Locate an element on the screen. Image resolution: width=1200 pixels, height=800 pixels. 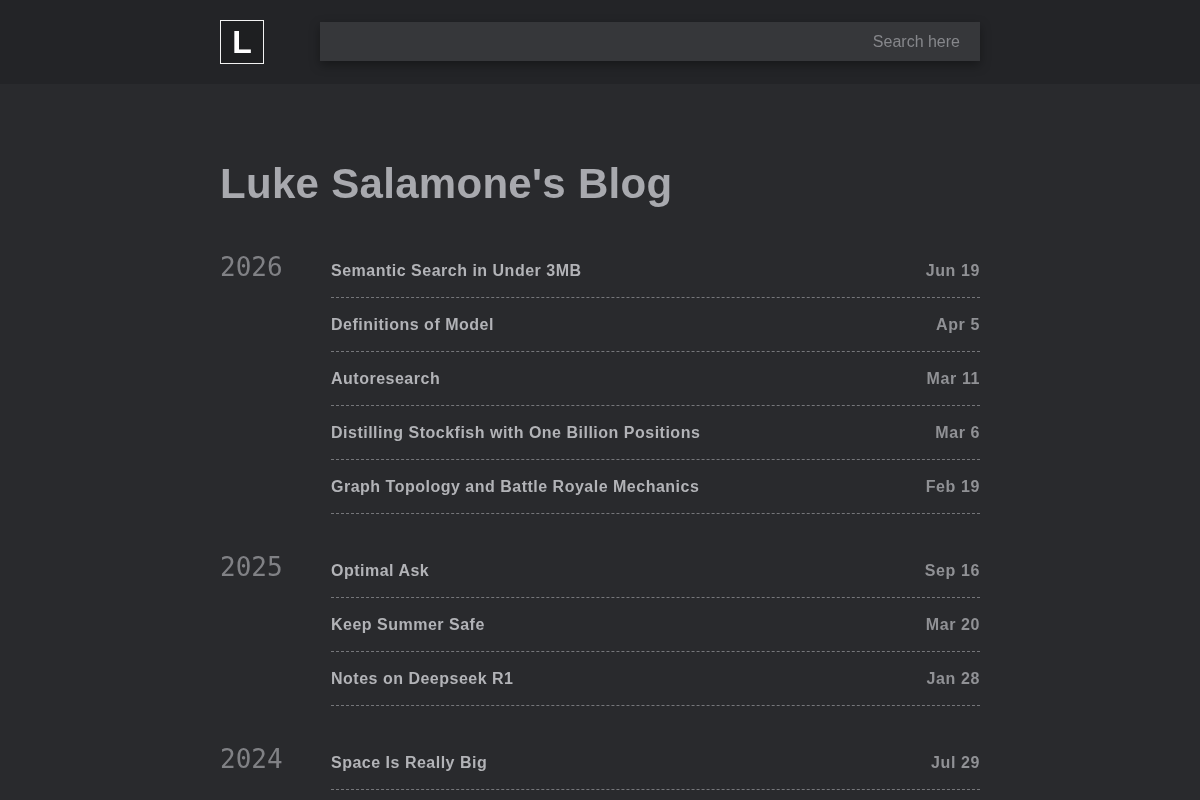
blog-title: Luke Salamone's Blog is located at coordinates (446, 184).